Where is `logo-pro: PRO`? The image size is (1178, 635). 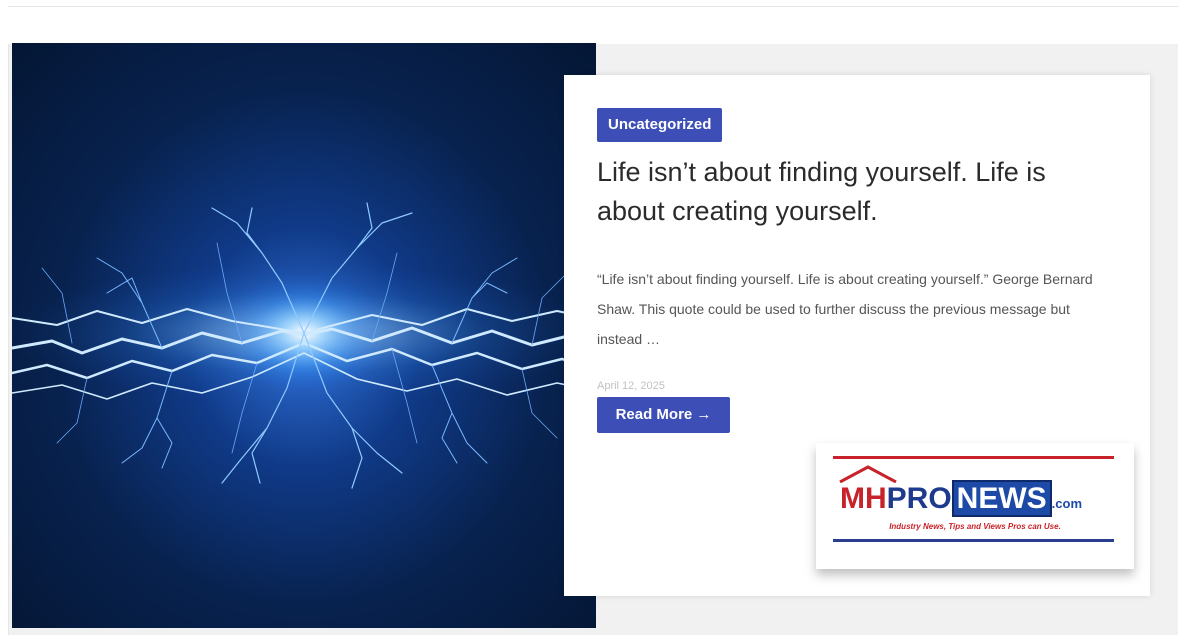 logo-pro: PRO is located at coordinates (919, 498).